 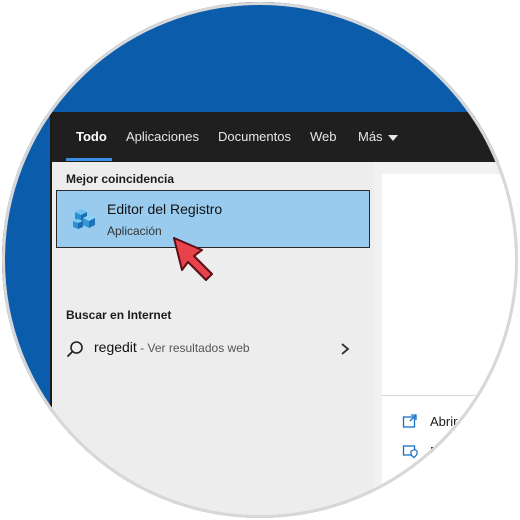 I want to click on action-ejecutar-label: Ejecutar co, so click(x=463, y=451).